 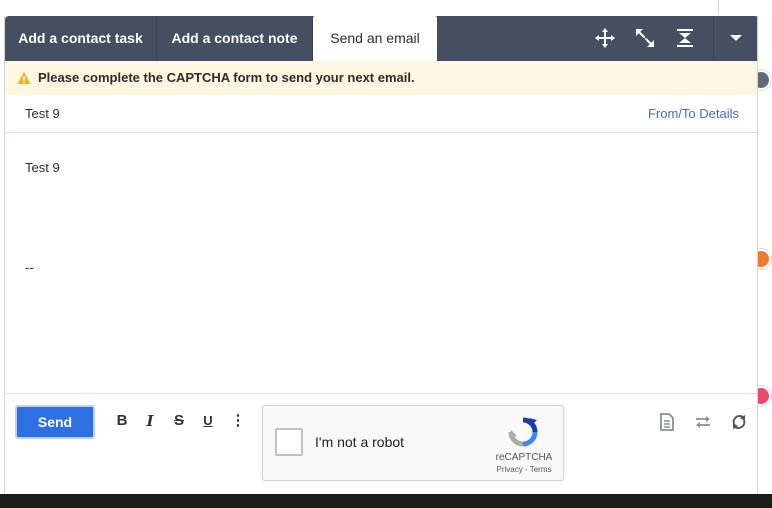 I want to click on strikethrough-button: S, so click(x=179, y=421).